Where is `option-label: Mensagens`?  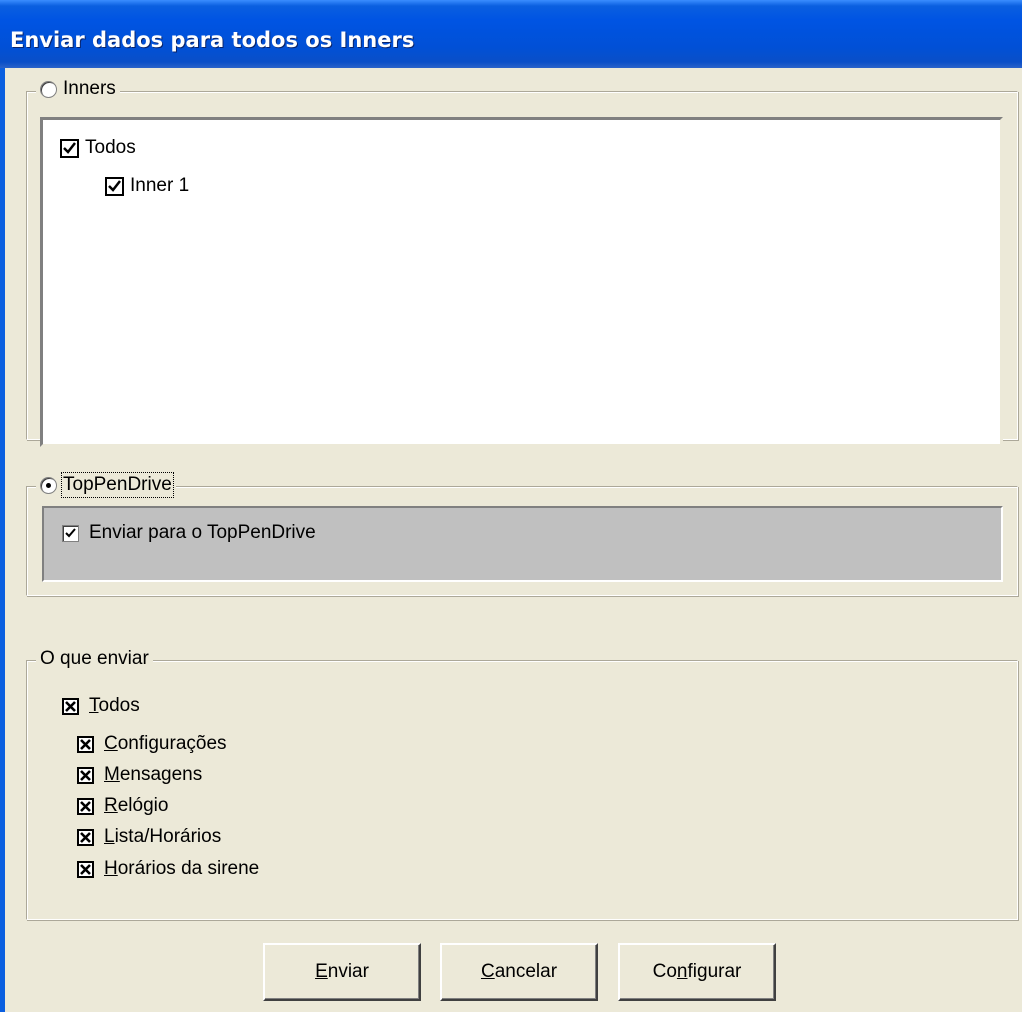
option-label: Mensagens is located at coordinates (153, 774).